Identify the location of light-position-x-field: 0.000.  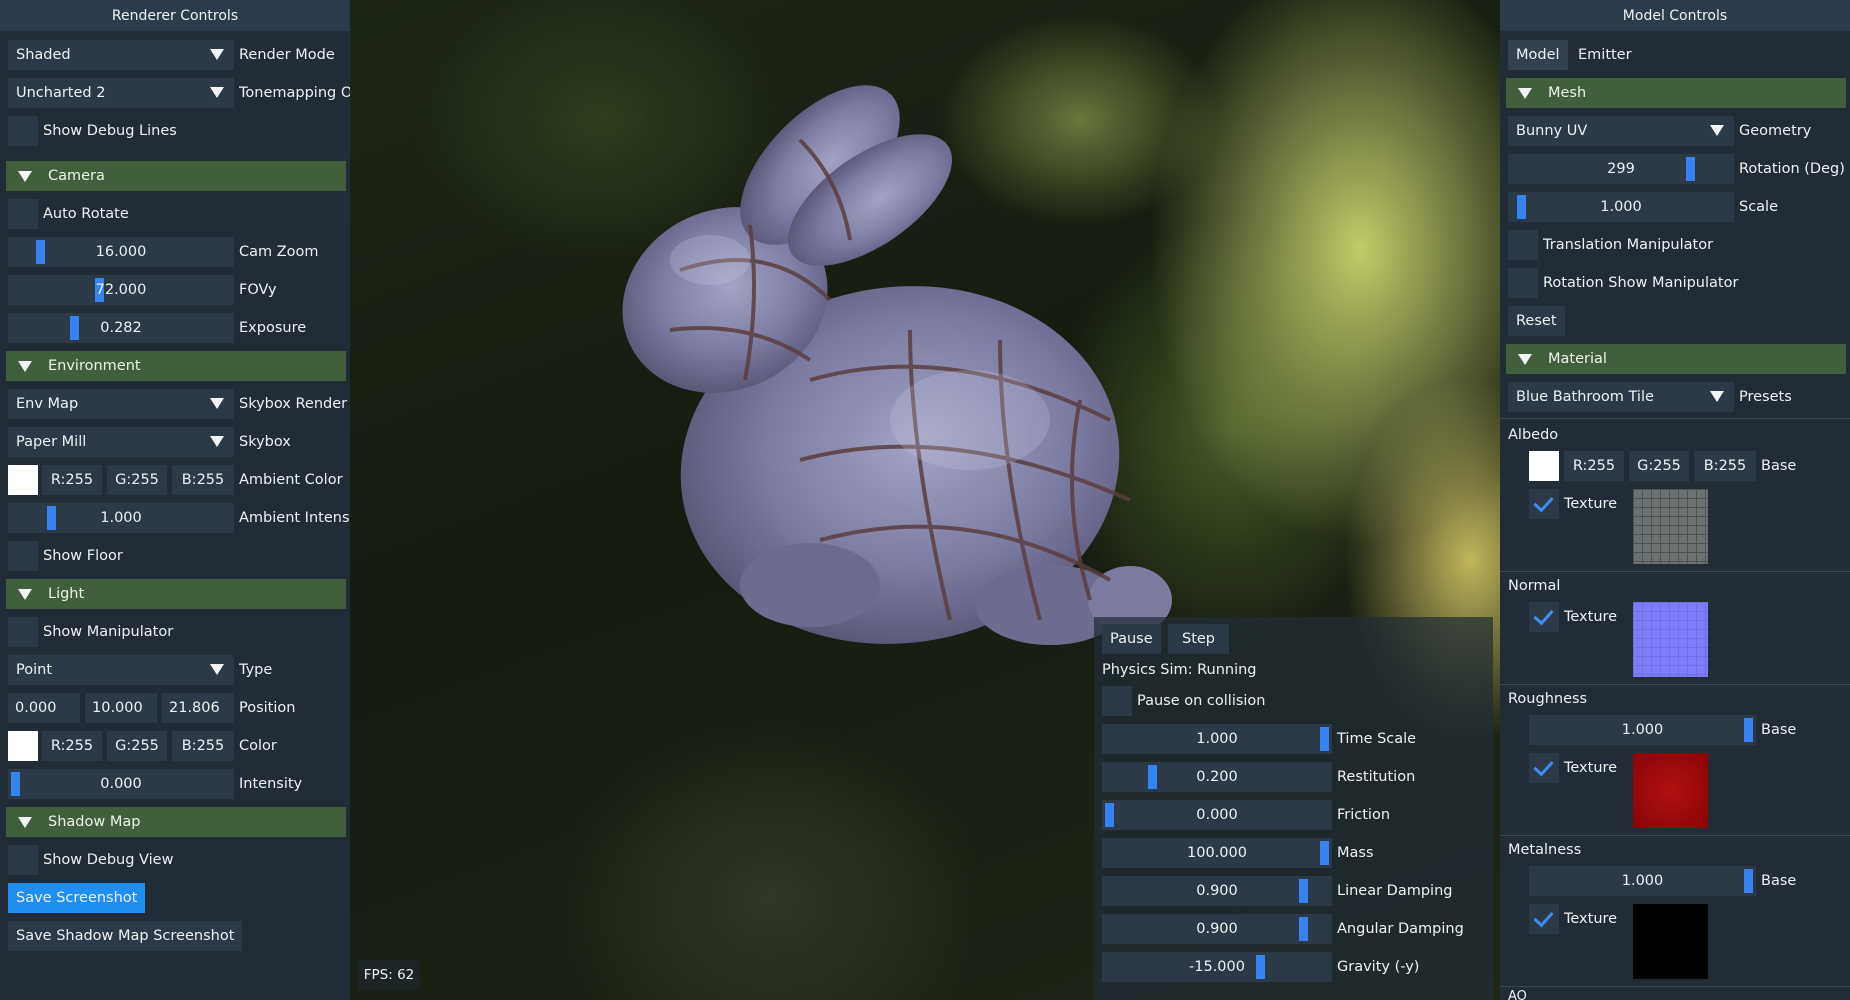
(44, 708).